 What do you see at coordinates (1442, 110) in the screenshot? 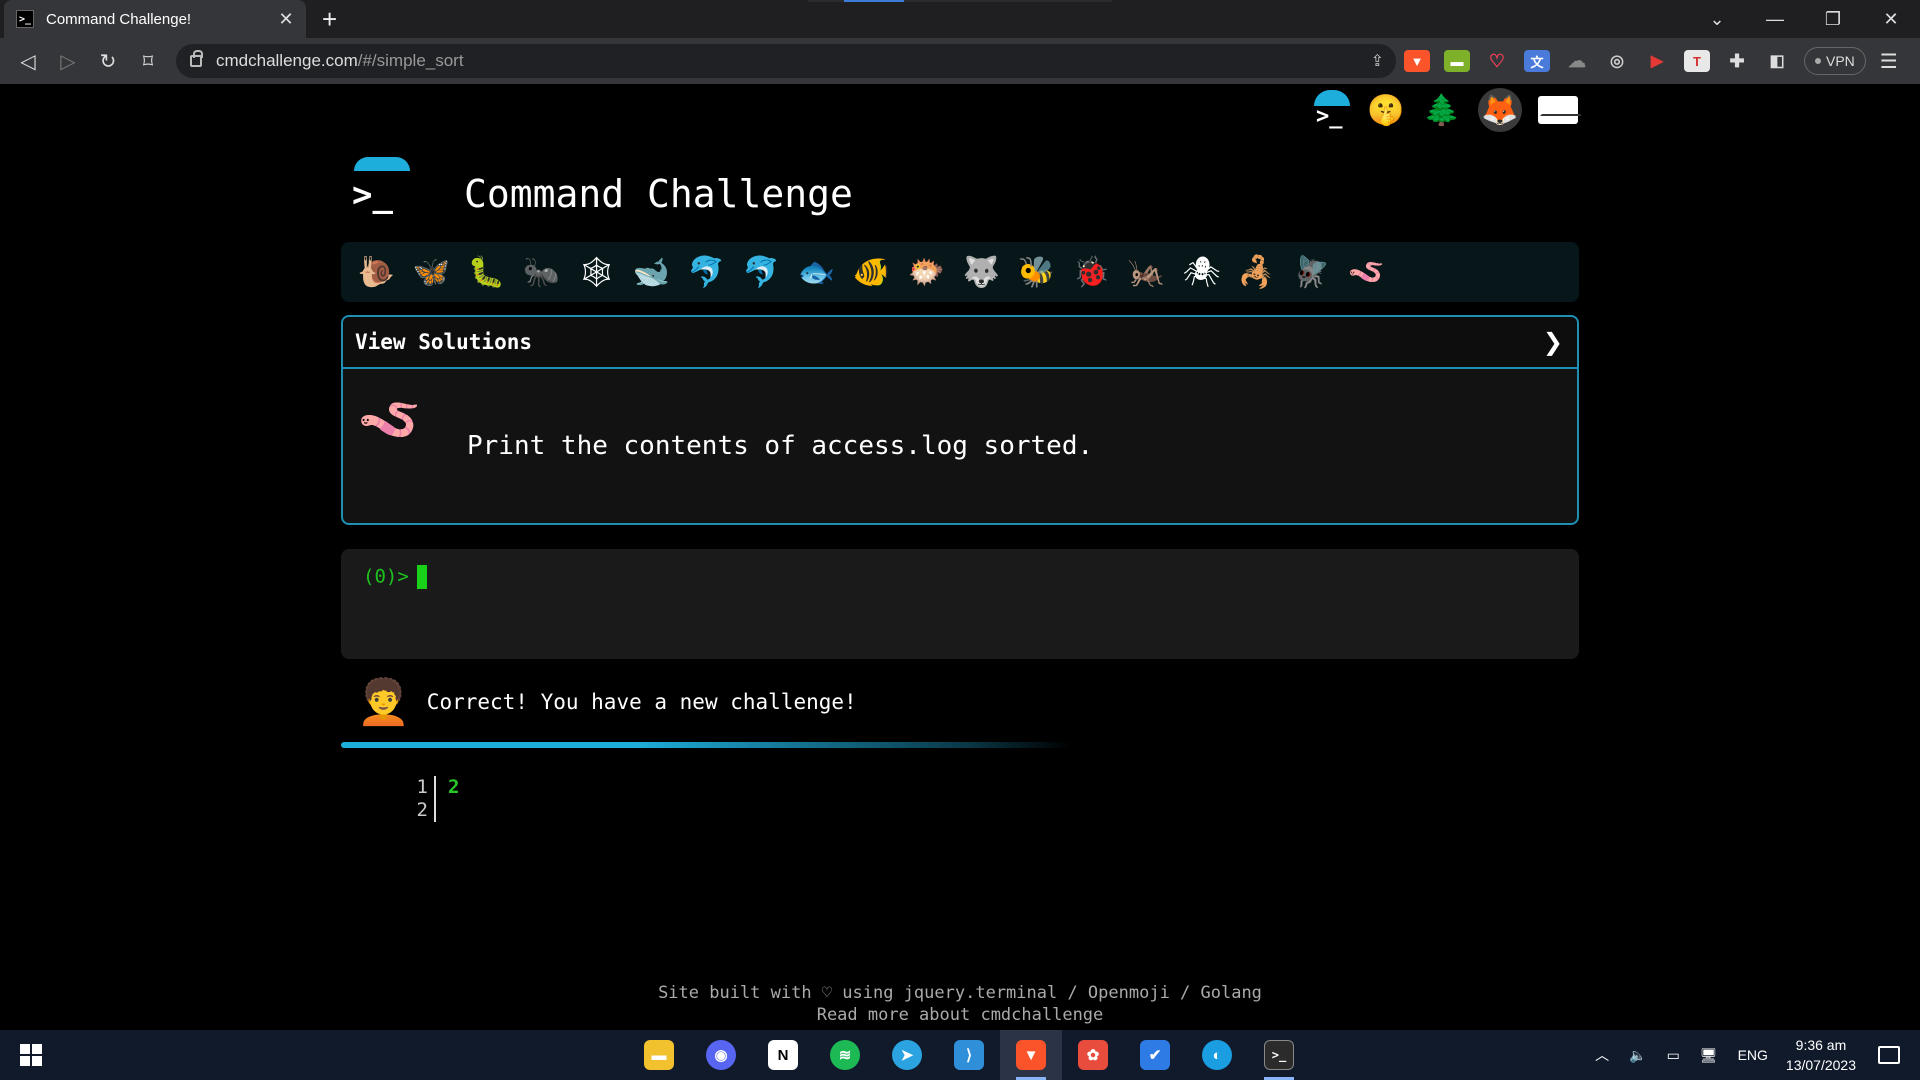
I see `tree-icon: 🌲` at bounding box center [1442, 110].